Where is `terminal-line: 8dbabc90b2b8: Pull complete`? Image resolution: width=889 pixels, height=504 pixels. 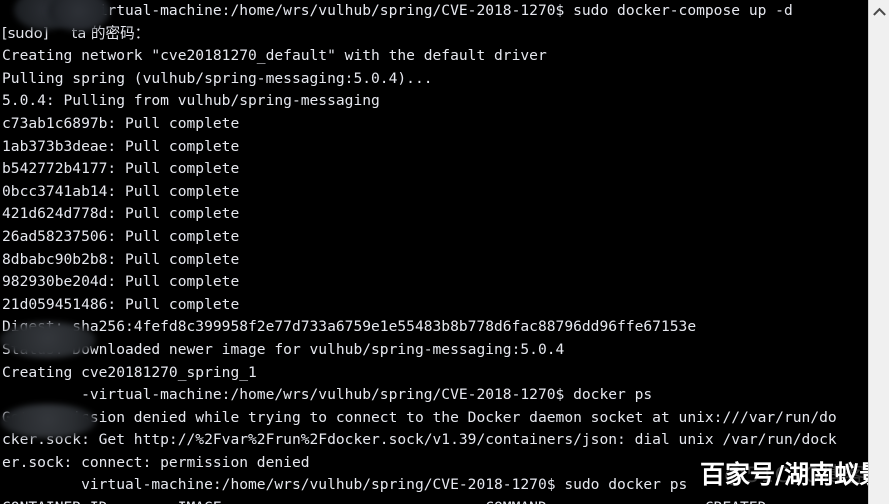
terminal-line: 8dbabc90b2b8: Pull complete is located at coordinates (121, 259).